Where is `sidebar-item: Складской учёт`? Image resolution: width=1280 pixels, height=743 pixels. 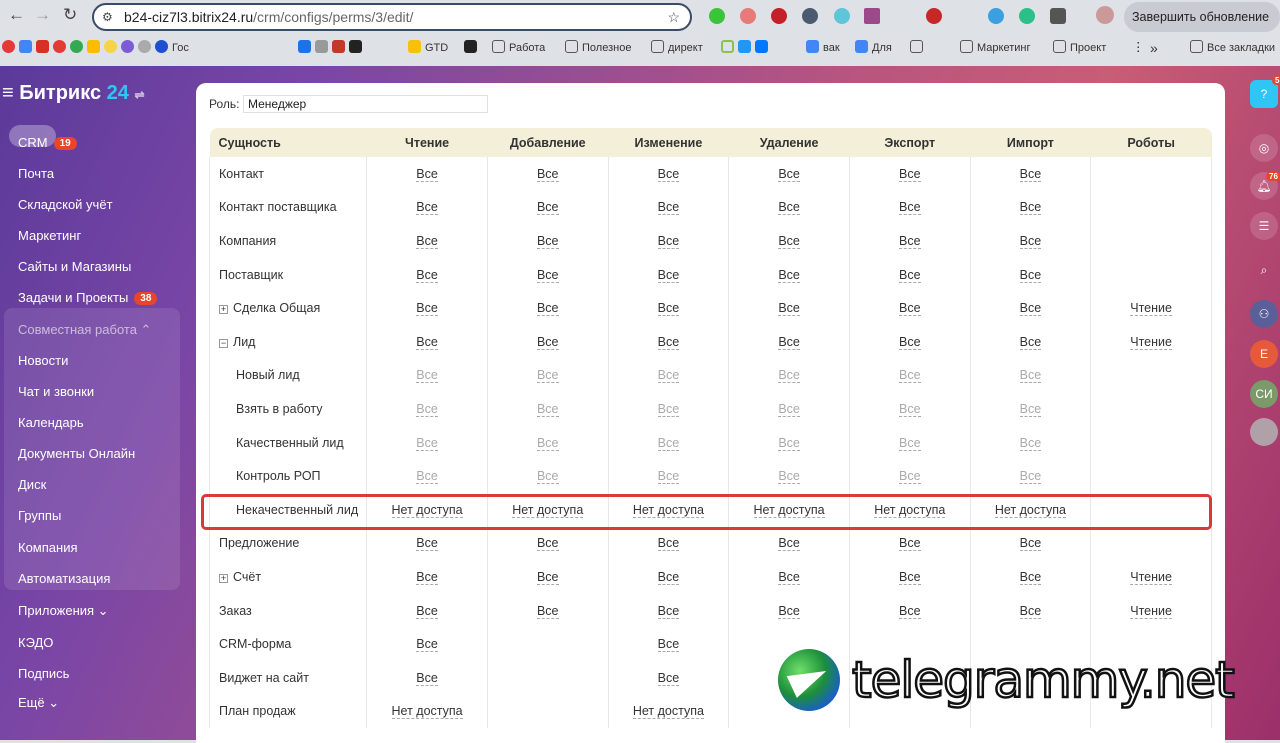
sidebar-item: Складской учёт is located at coordinates (65, 204).